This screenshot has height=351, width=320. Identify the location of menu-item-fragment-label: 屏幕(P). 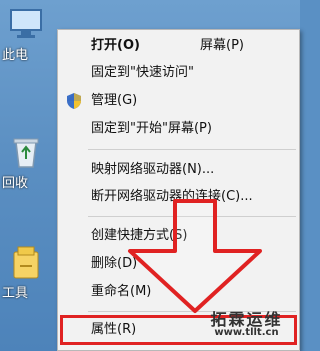
(222, 45).